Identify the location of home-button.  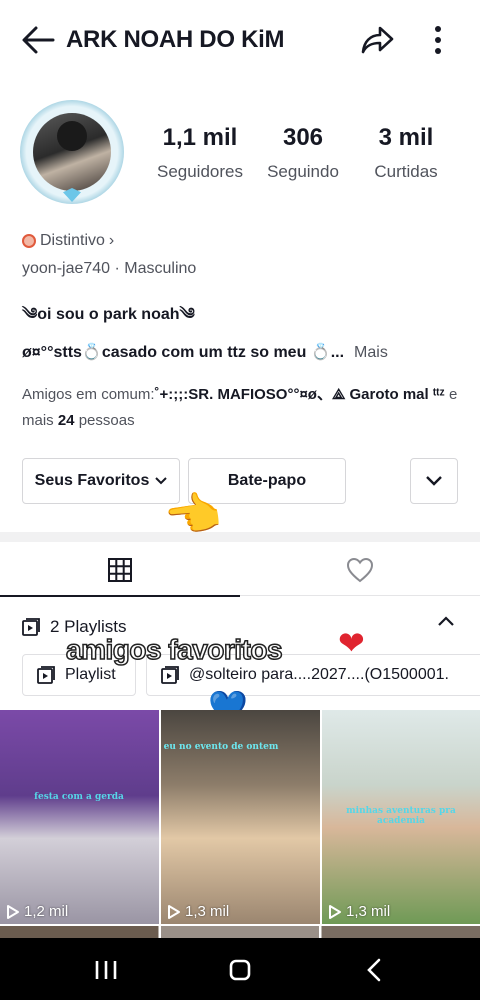
(240, 970).